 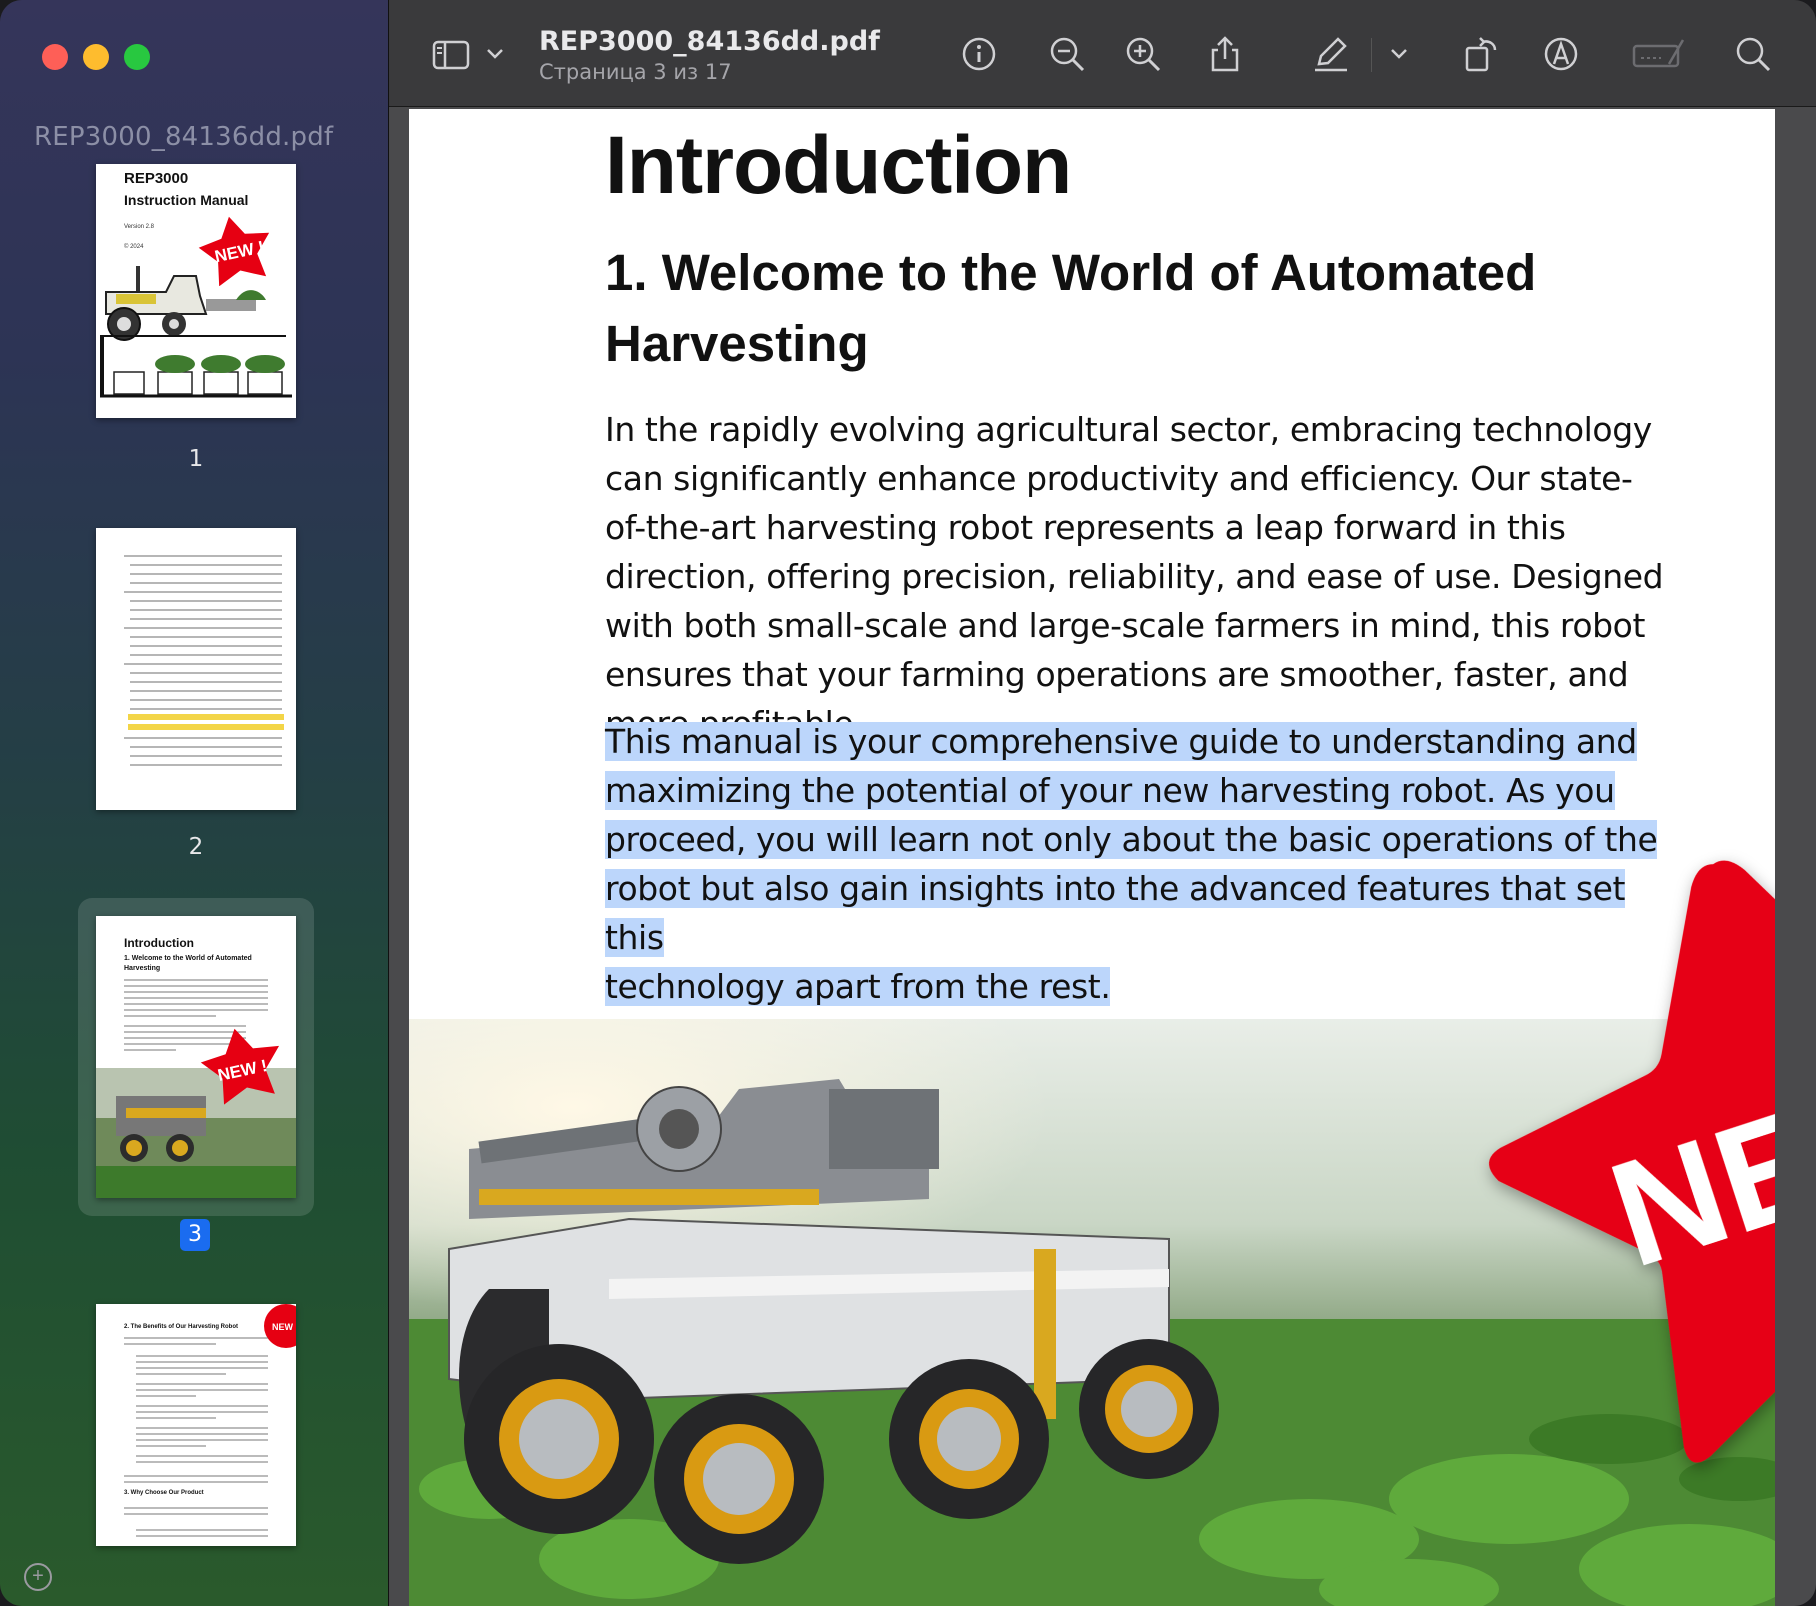 What do you see at coordinates (1753, 54) in the screenshot?
I see `search-icon` at bounding box center [1753, 54].